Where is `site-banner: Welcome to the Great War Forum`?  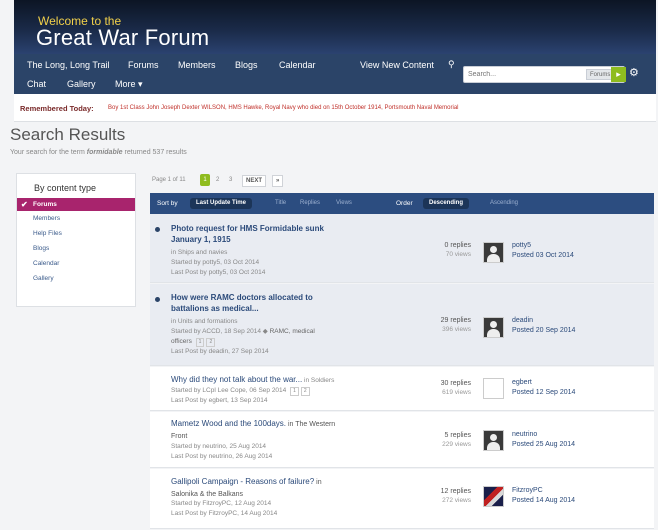
site-banner: Welcome to the Great War Forum is located at coordinates (335, 27).